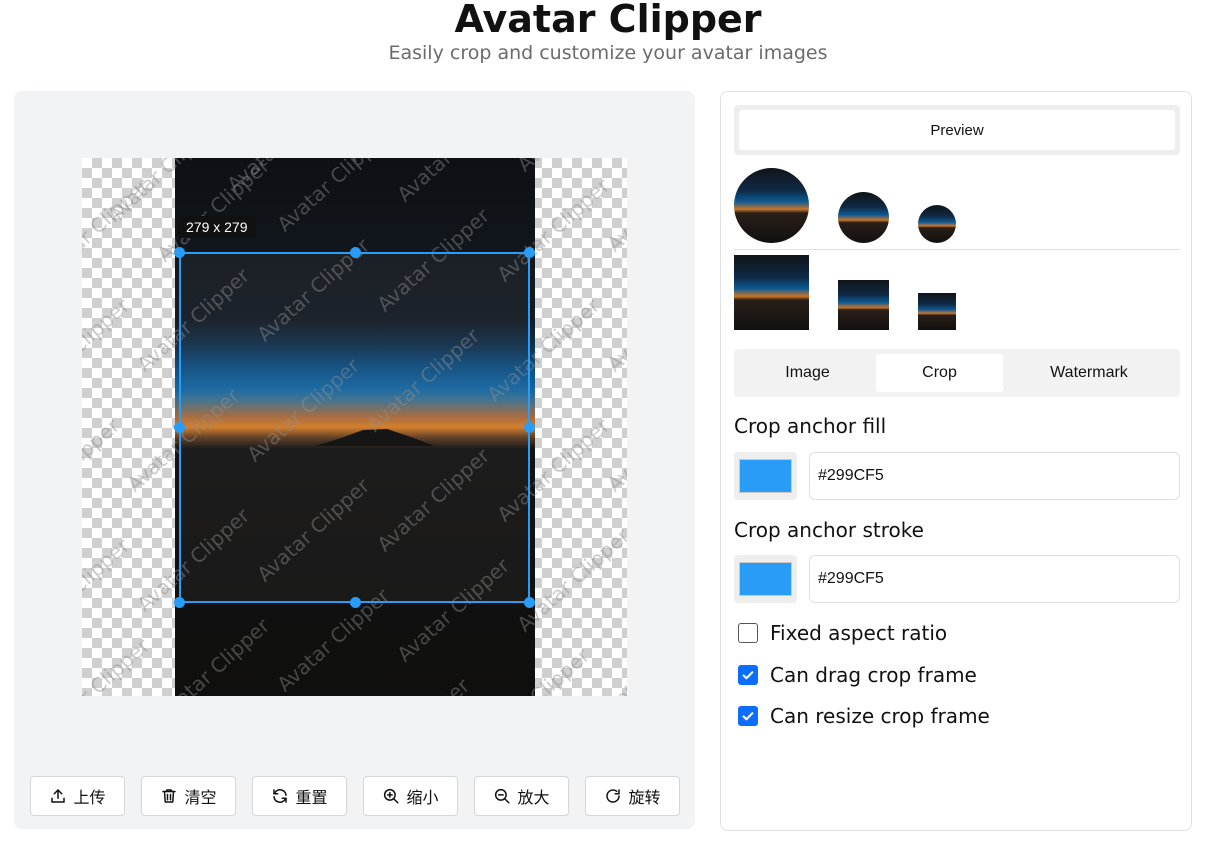 The height and width of the screenshot is (846, 1216). Describe the element at coordinates (748, 633) in the screenshot. I see `fixed-aspect-ratio-checkbox` at that location.